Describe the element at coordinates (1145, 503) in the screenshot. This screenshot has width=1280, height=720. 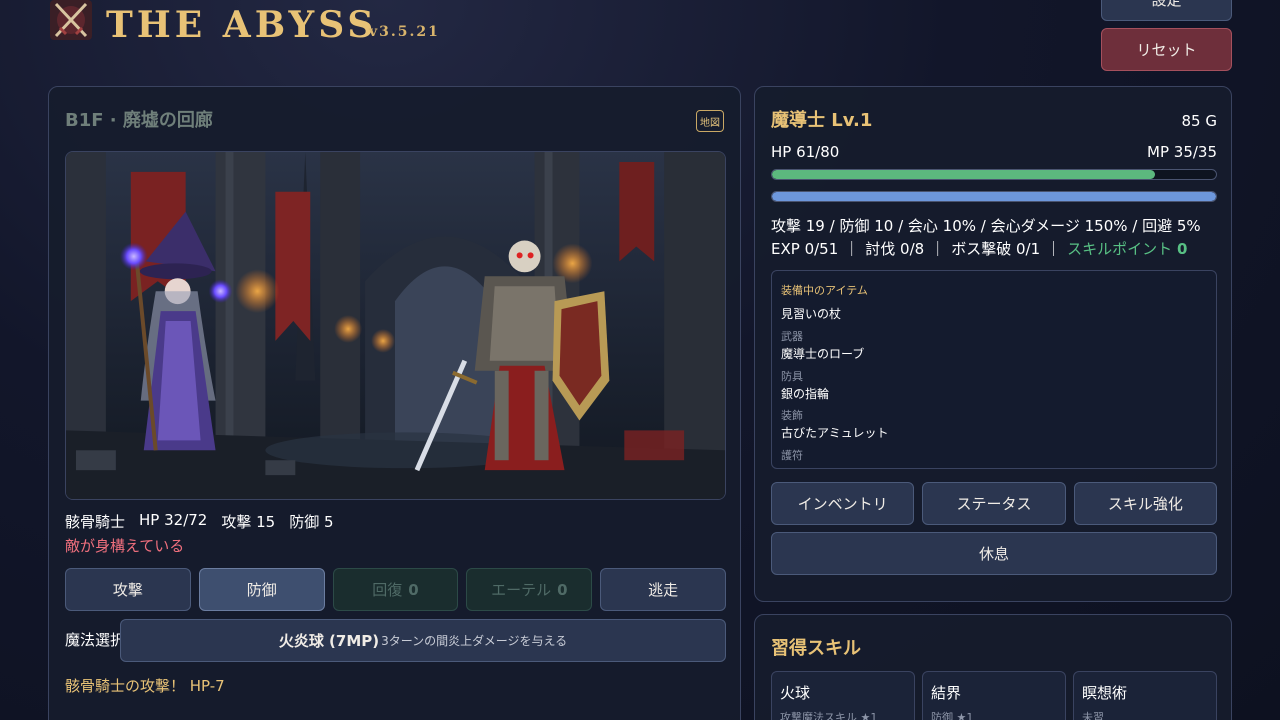
I see `skill-upgrade-button: スキル強化` at that location.